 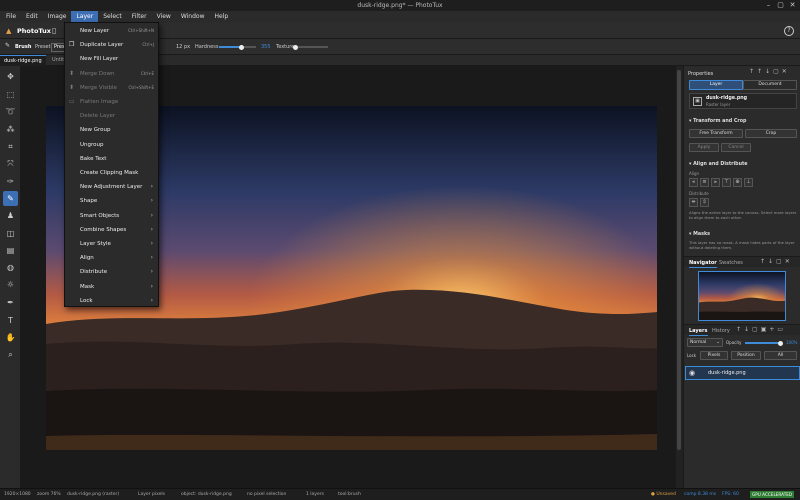 What do you see at coordinates (313, 47) in the screenshot?
I see `texture-slider-track` at bounding box center [313, 47].